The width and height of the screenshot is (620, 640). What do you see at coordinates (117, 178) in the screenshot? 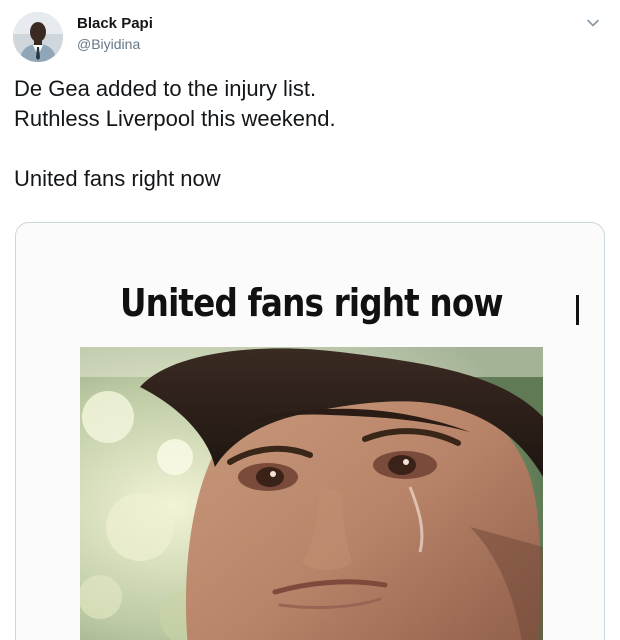
I see `tweet-text-line: United fans right now` at bounding box center [117, 178].